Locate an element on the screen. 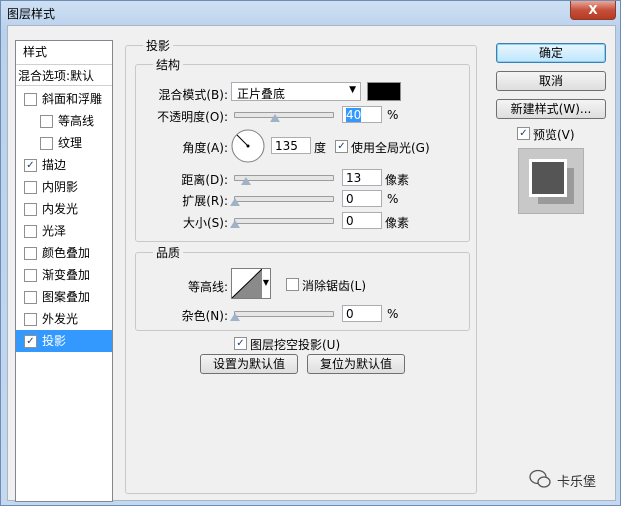  pattern-overlay-checkbox is located at coordinates (30, 297).